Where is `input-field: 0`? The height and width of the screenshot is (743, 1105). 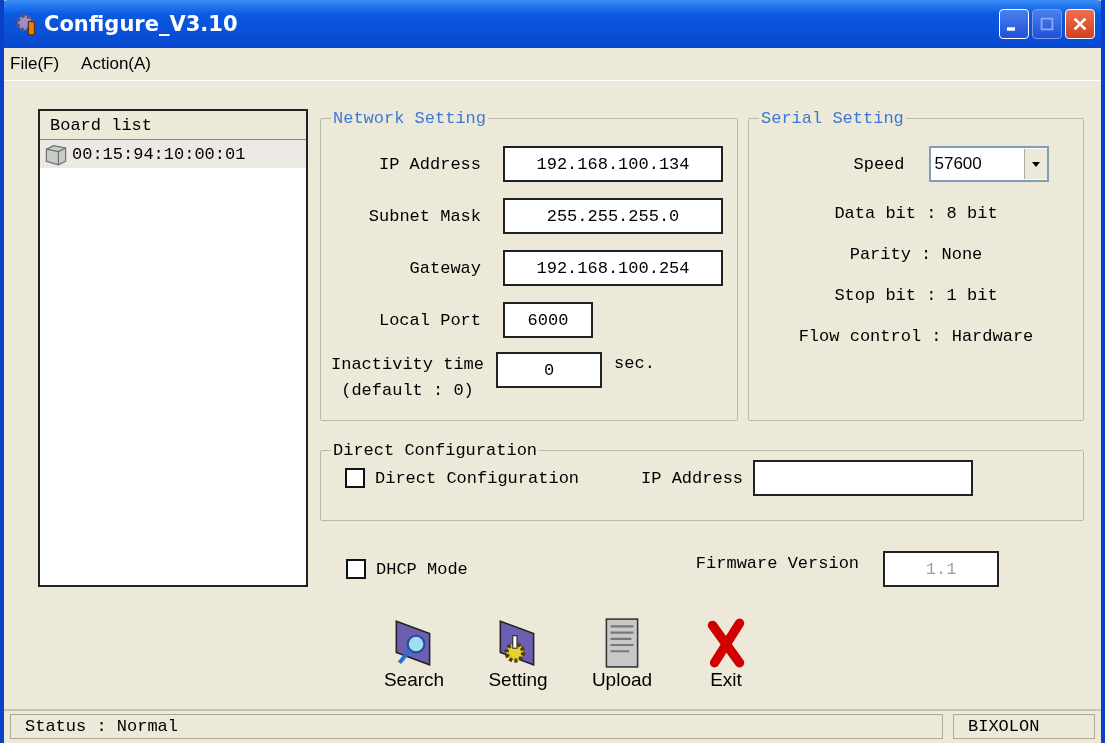 input-field: 0 is located at coordinates (549, 370).